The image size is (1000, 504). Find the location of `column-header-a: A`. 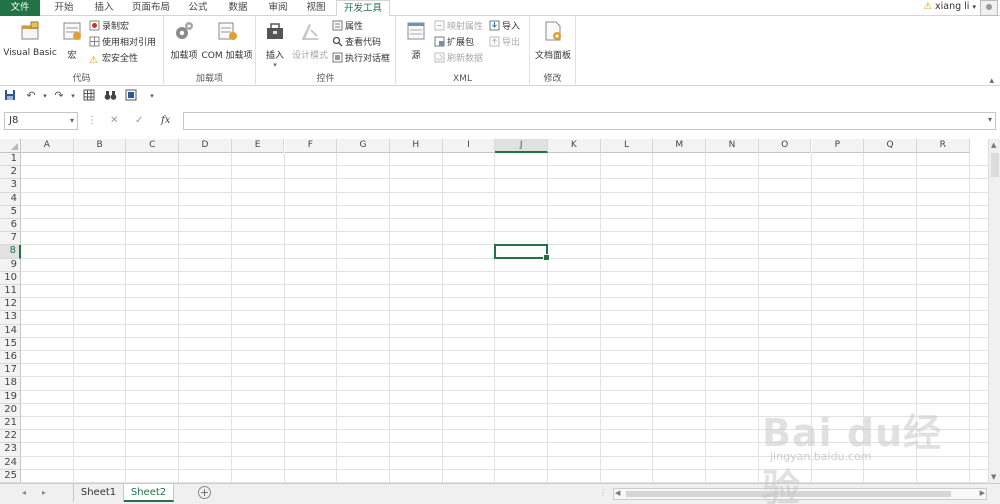

column-header-a: A is located at coordinates (47, 146).